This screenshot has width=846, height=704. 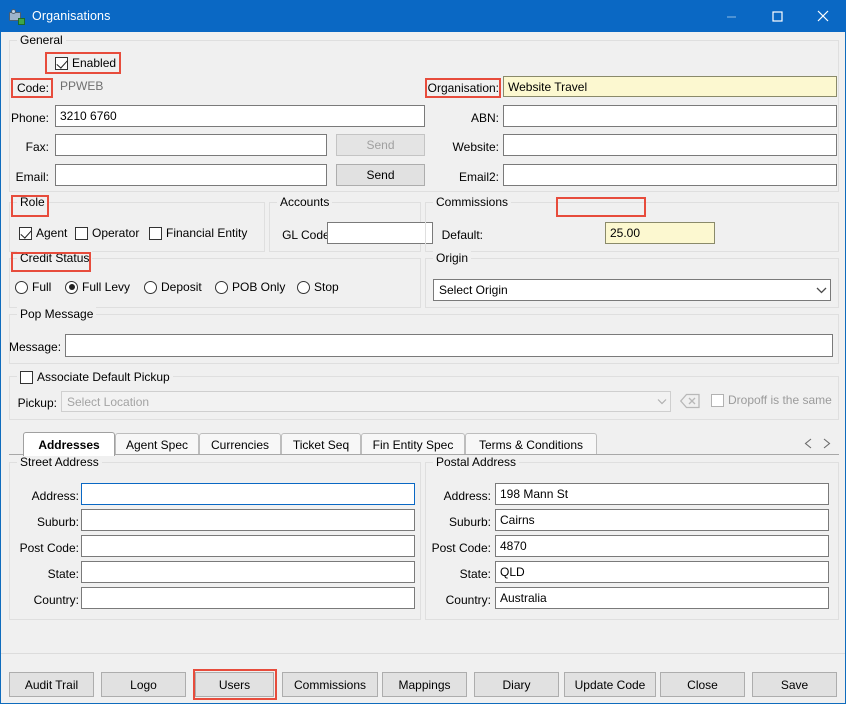 I want to click on mappings-button: Mappings, so click(x=424, y=684).